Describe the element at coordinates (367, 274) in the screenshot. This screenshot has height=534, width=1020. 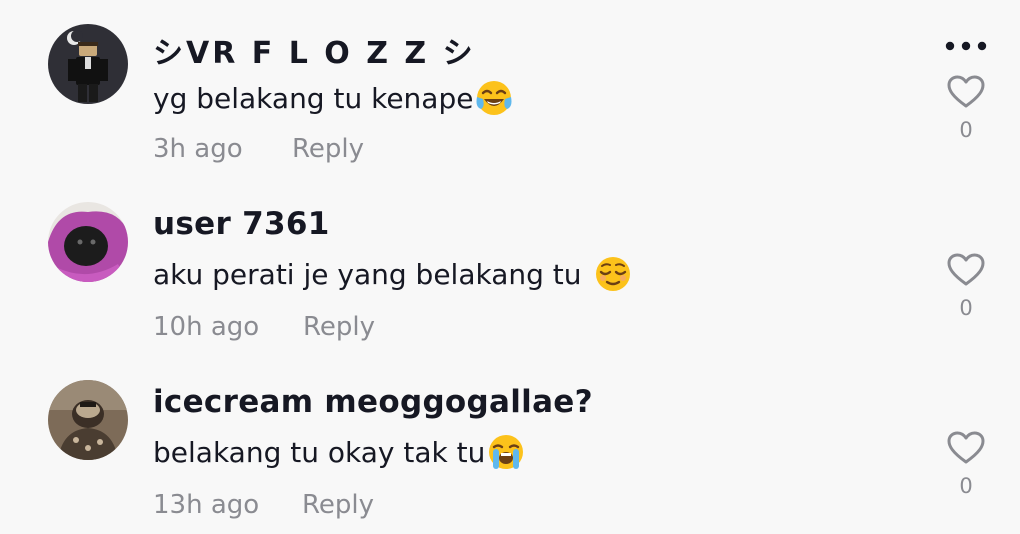
I see `comment-text-content: aku perati je yang belakang tu` at that location.